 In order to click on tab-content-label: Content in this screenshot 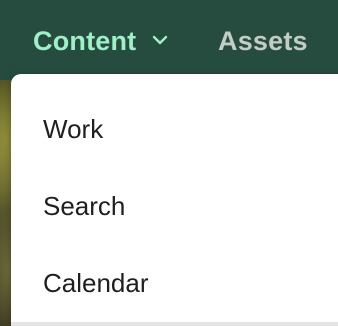, I will do `click(85, 40)`.